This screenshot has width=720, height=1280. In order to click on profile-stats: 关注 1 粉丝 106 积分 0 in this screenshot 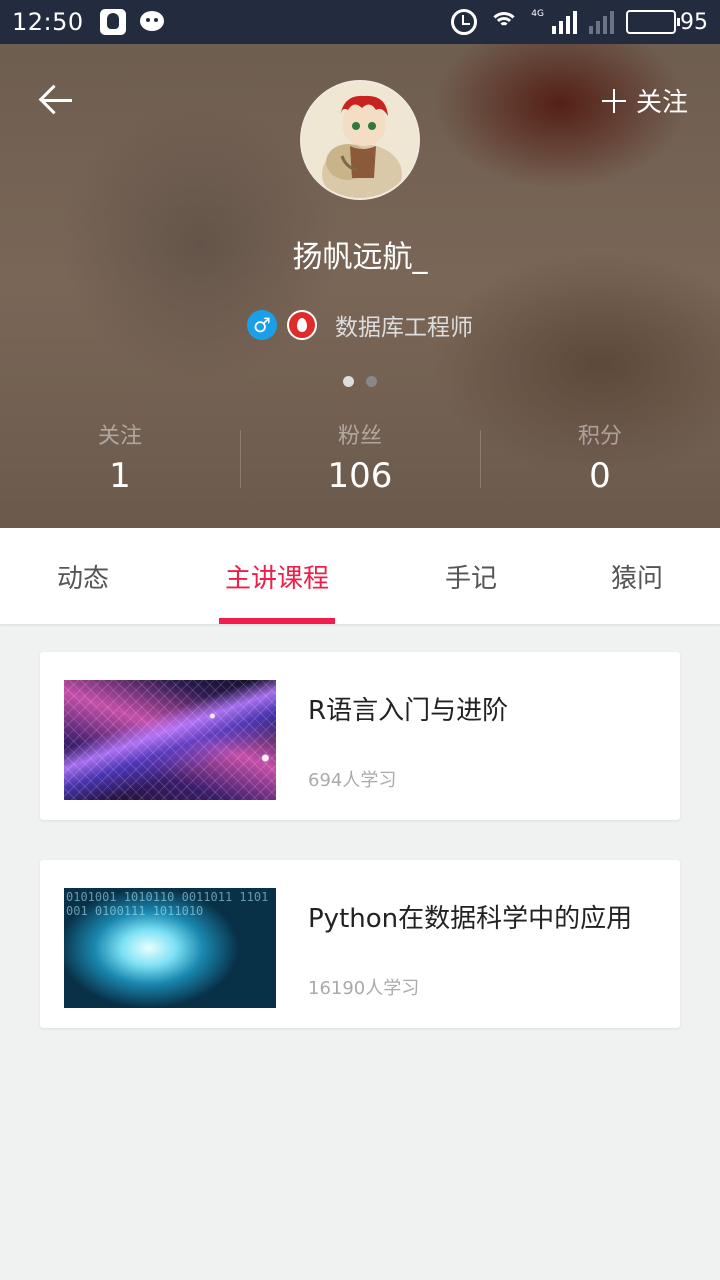, I will do `click(360, 457)`.